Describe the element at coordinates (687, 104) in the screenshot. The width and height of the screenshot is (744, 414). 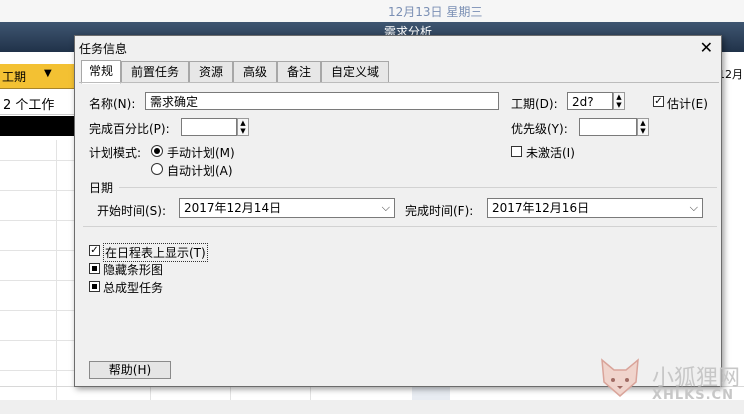
I see `estimated-label: 估计(E)` at that location.